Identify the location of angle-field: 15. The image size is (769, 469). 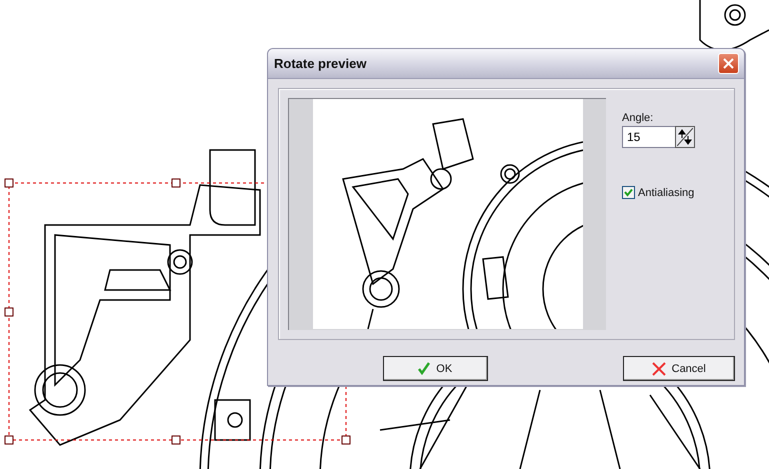
(648, 137).